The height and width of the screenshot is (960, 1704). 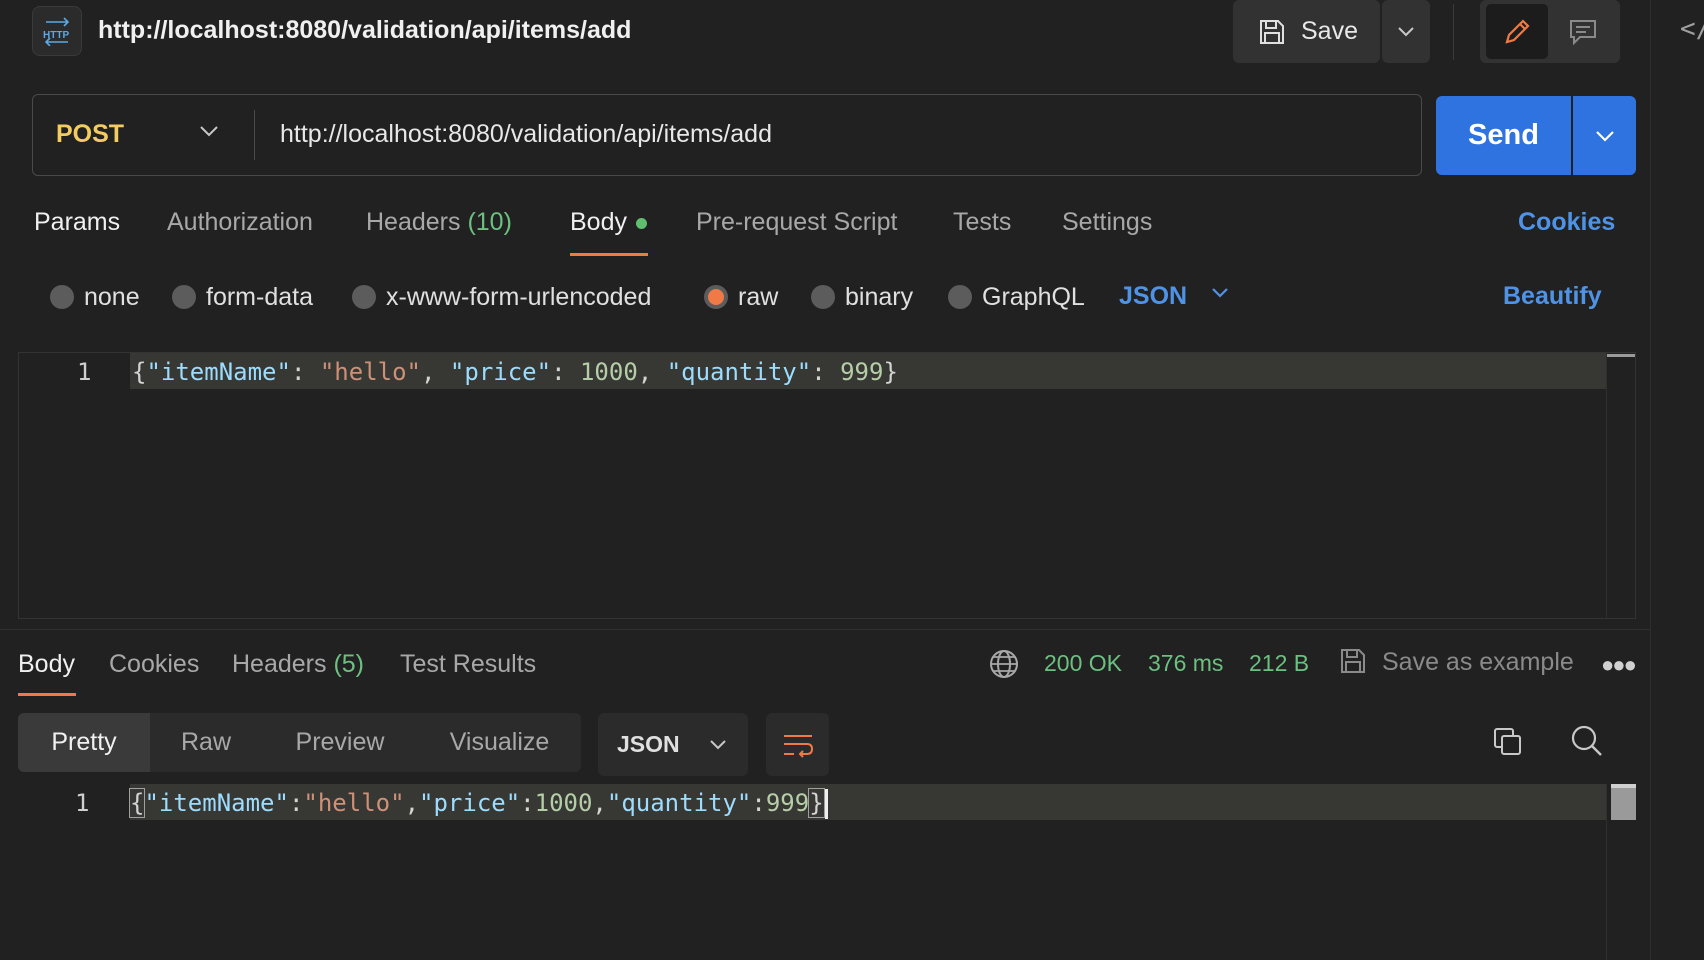 I want to click on text-cursor, so click(x=826, y=804).